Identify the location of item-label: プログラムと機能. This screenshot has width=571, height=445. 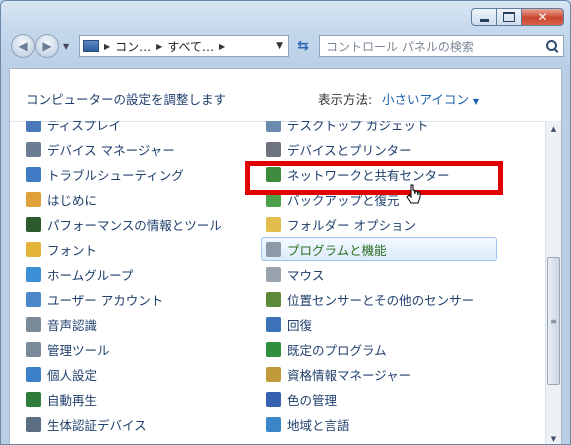
(337, 250).